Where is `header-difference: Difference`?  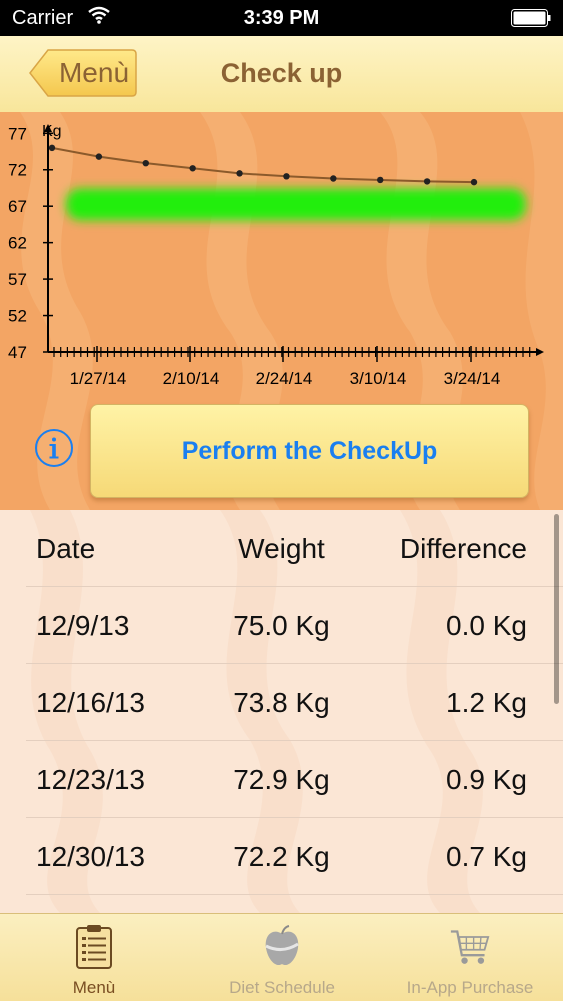
header-difference: Difference is located at coordinates (463, 548).